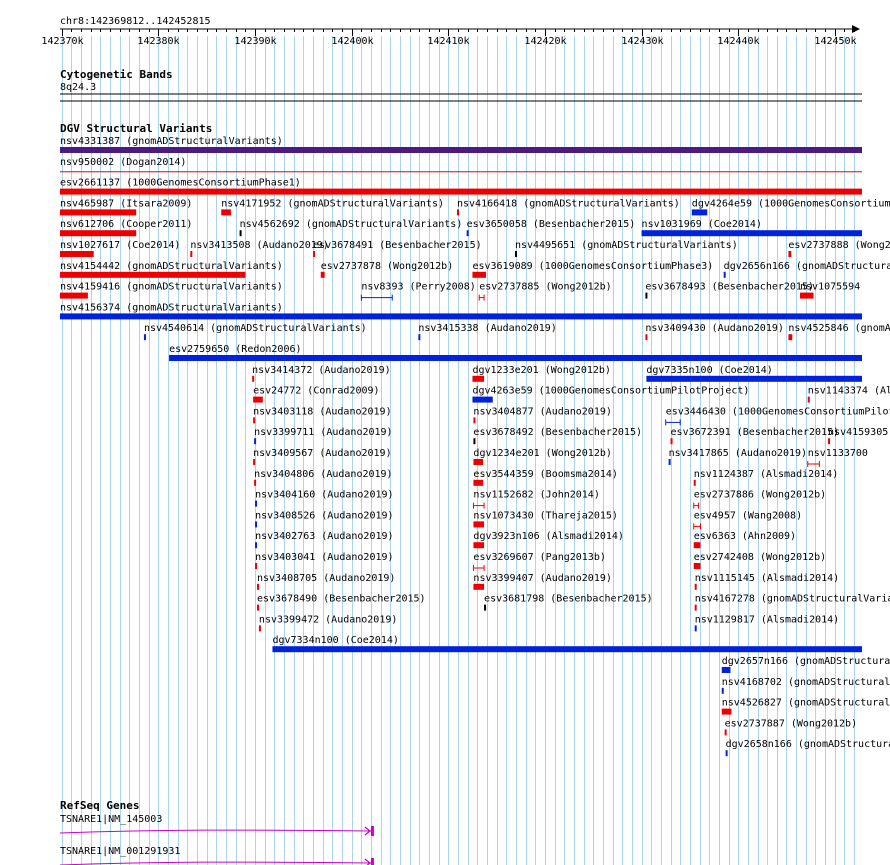  I want to click on ruler-tick-label: 142450k, so click(835, 41).